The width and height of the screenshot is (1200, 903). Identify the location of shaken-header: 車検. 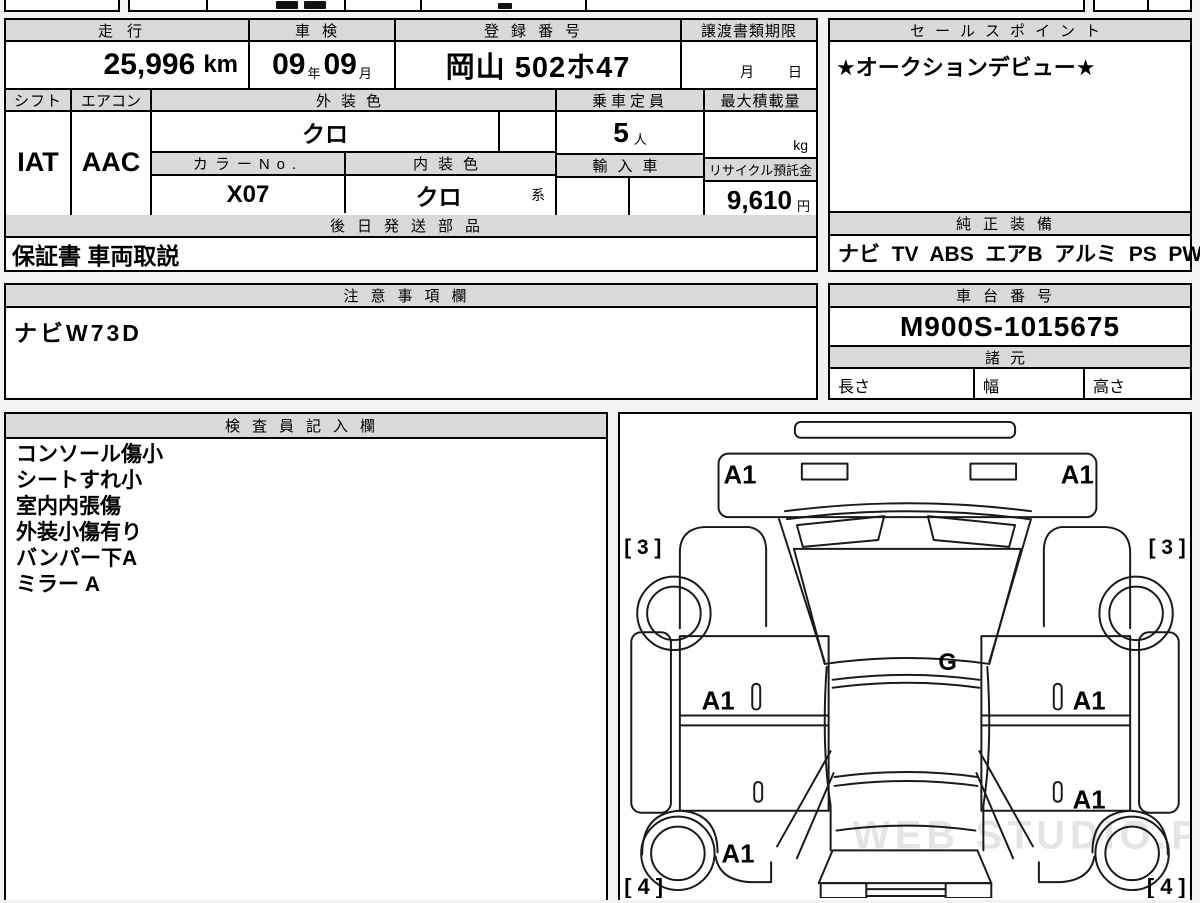
(323, 31).